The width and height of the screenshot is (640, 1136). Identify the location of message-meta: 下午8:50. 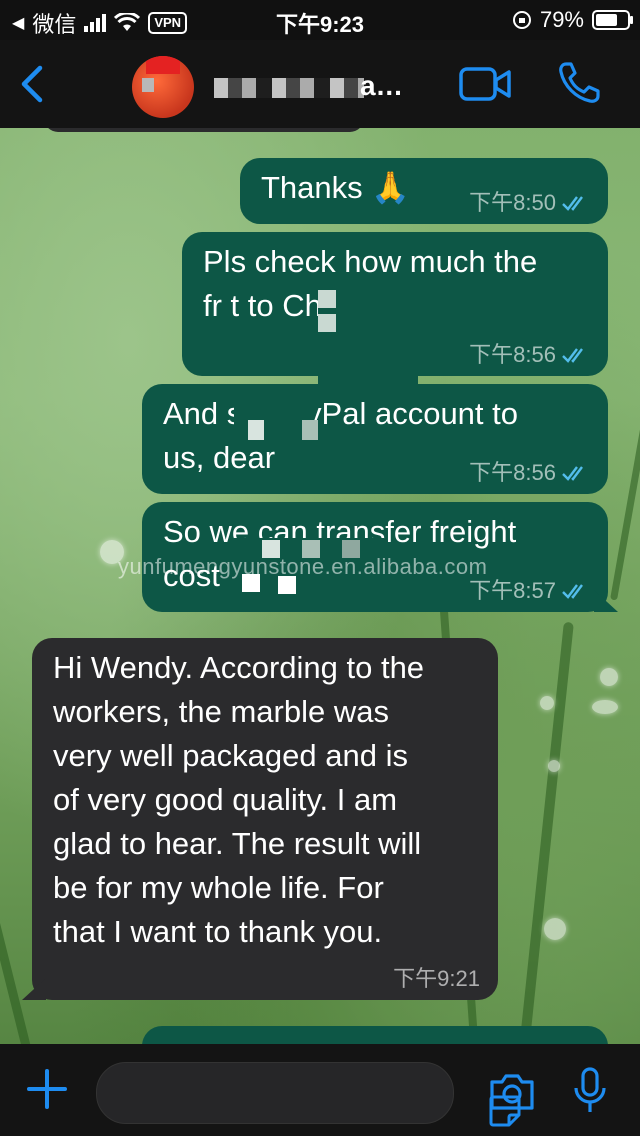
(529, 203).